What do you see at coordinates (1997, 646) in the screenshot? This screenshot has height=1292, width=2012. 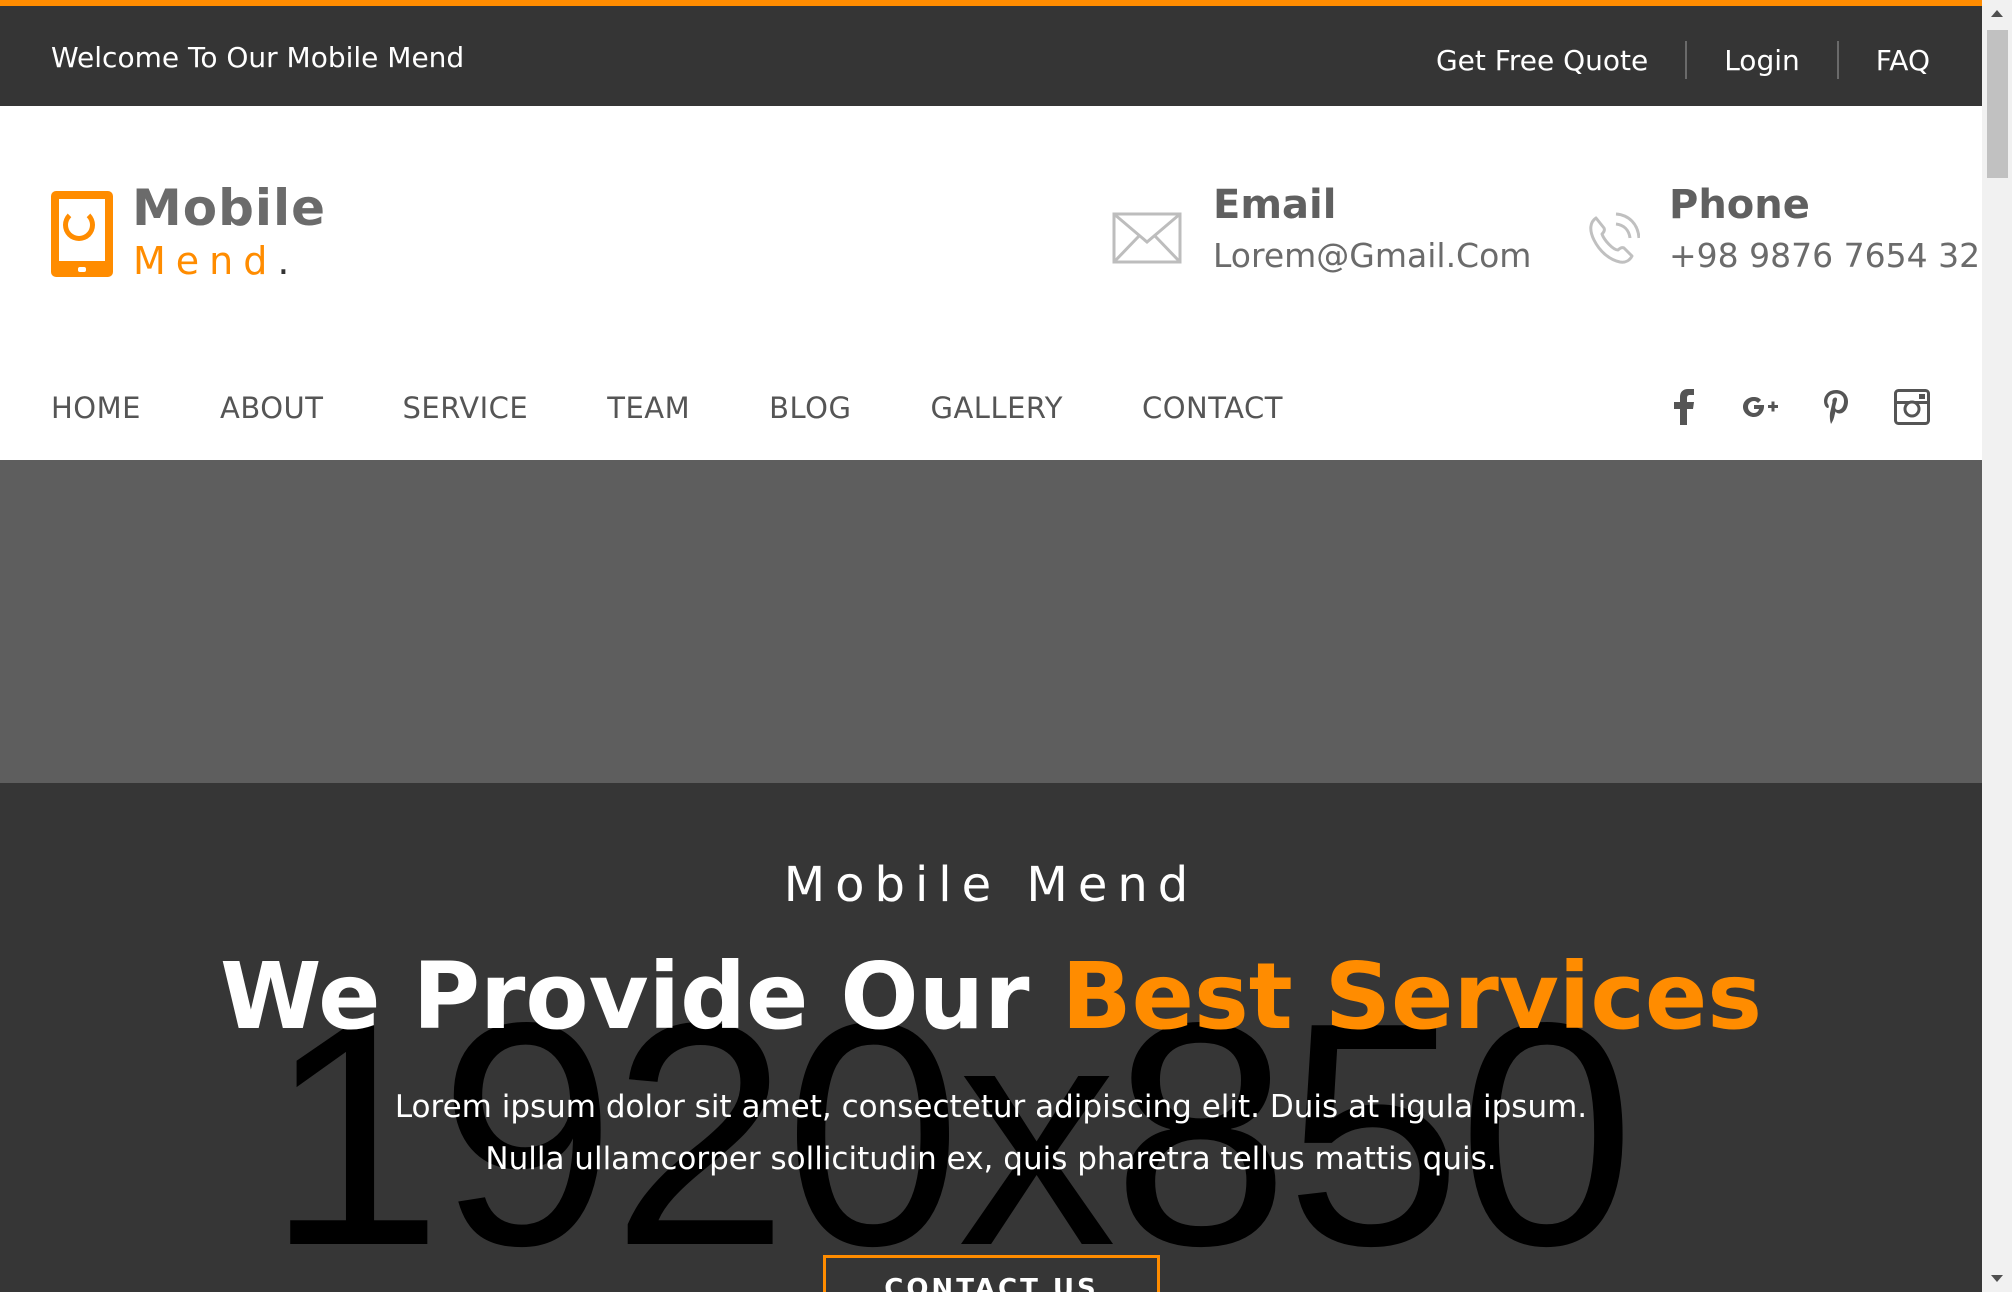 I see `vertical-scrollbar` at bounding box center [1997, 646].